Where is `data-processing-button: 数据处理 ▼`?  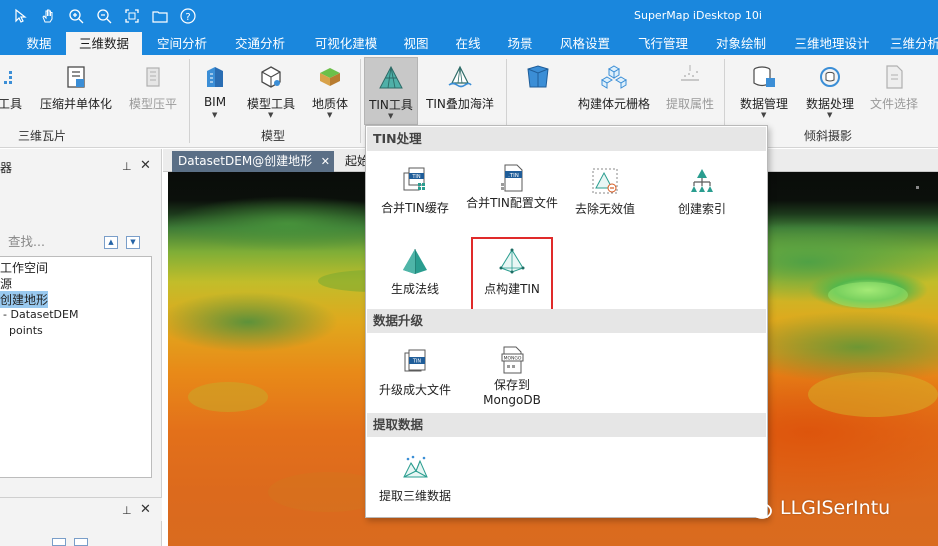
data-processing-button: 数据处理 ▼ is located at coordinates (830, 92).